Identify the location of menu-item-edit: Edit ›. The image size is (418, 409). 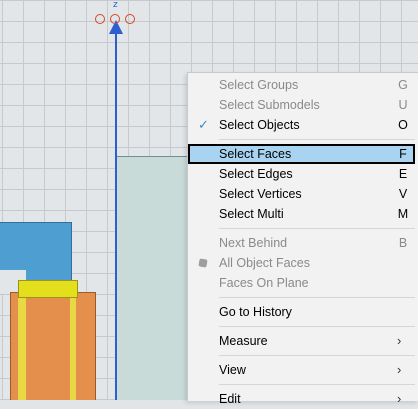
(303, 399).